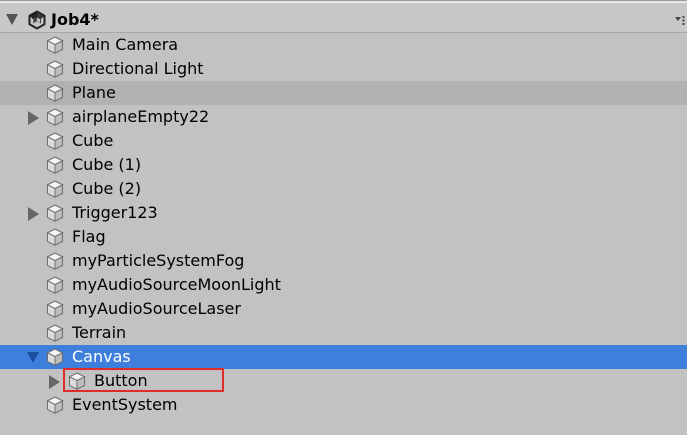  Describe the element at coordinates (343, 213) in the screenshot. I see `hierarchy-item-trigger123: Trigger123` at that location.